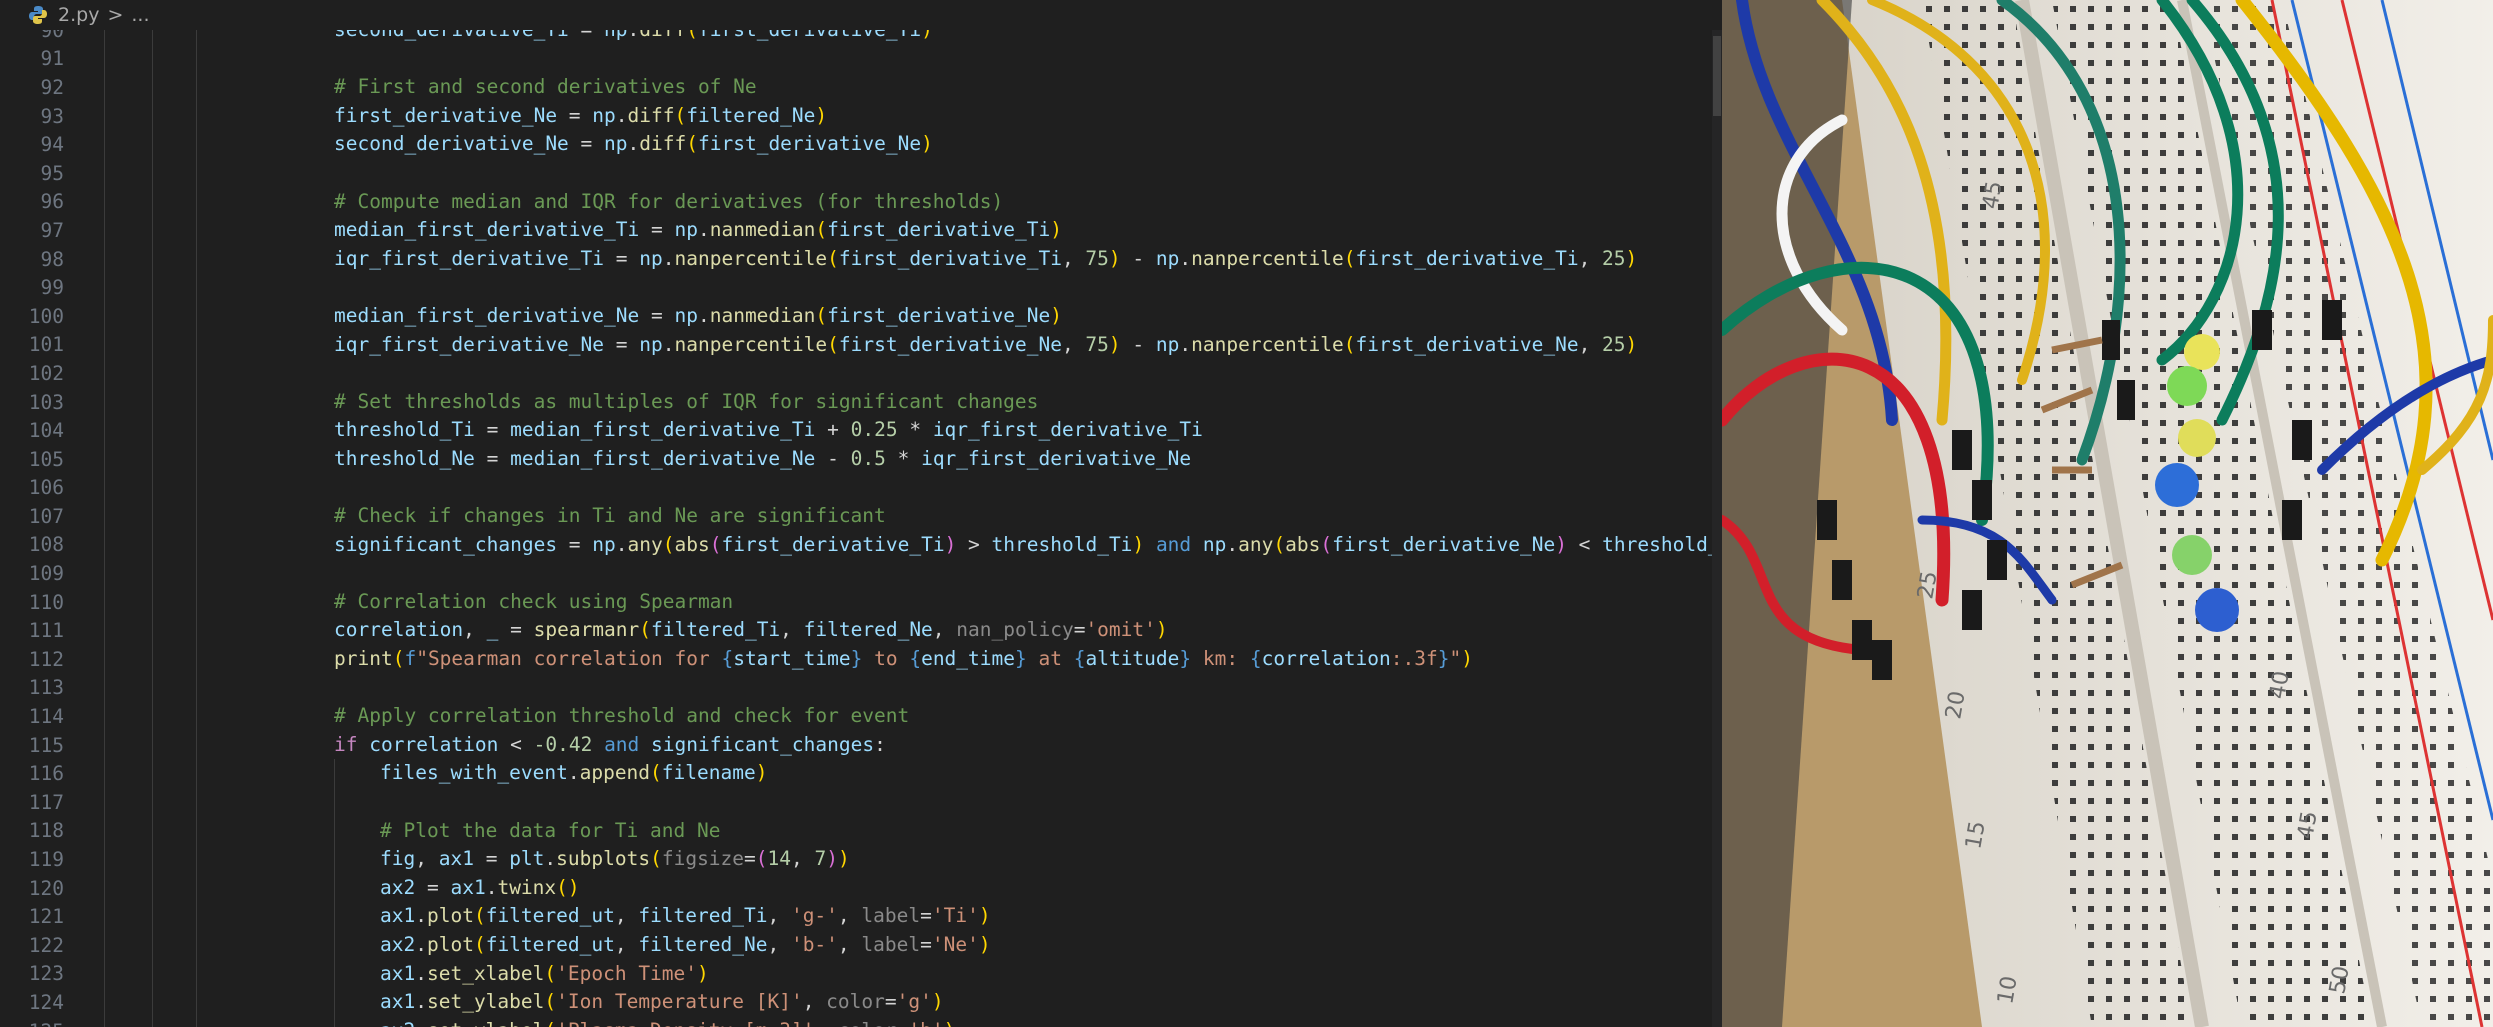 The image size is (2493, 1027). I want to click on code-text: fig, ax1 = plt.subplots(figsize=(14, 7)), so click(615, 859).